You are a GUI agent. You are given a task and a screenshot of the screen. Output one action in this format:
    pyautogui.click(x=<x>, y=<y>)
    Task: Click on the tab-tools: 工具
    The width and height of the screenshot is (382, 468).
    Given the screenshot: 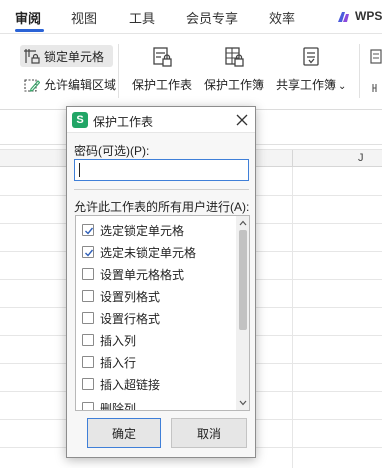 What is the action you would take?
    pyautogui.click(x=142, y=17)
    